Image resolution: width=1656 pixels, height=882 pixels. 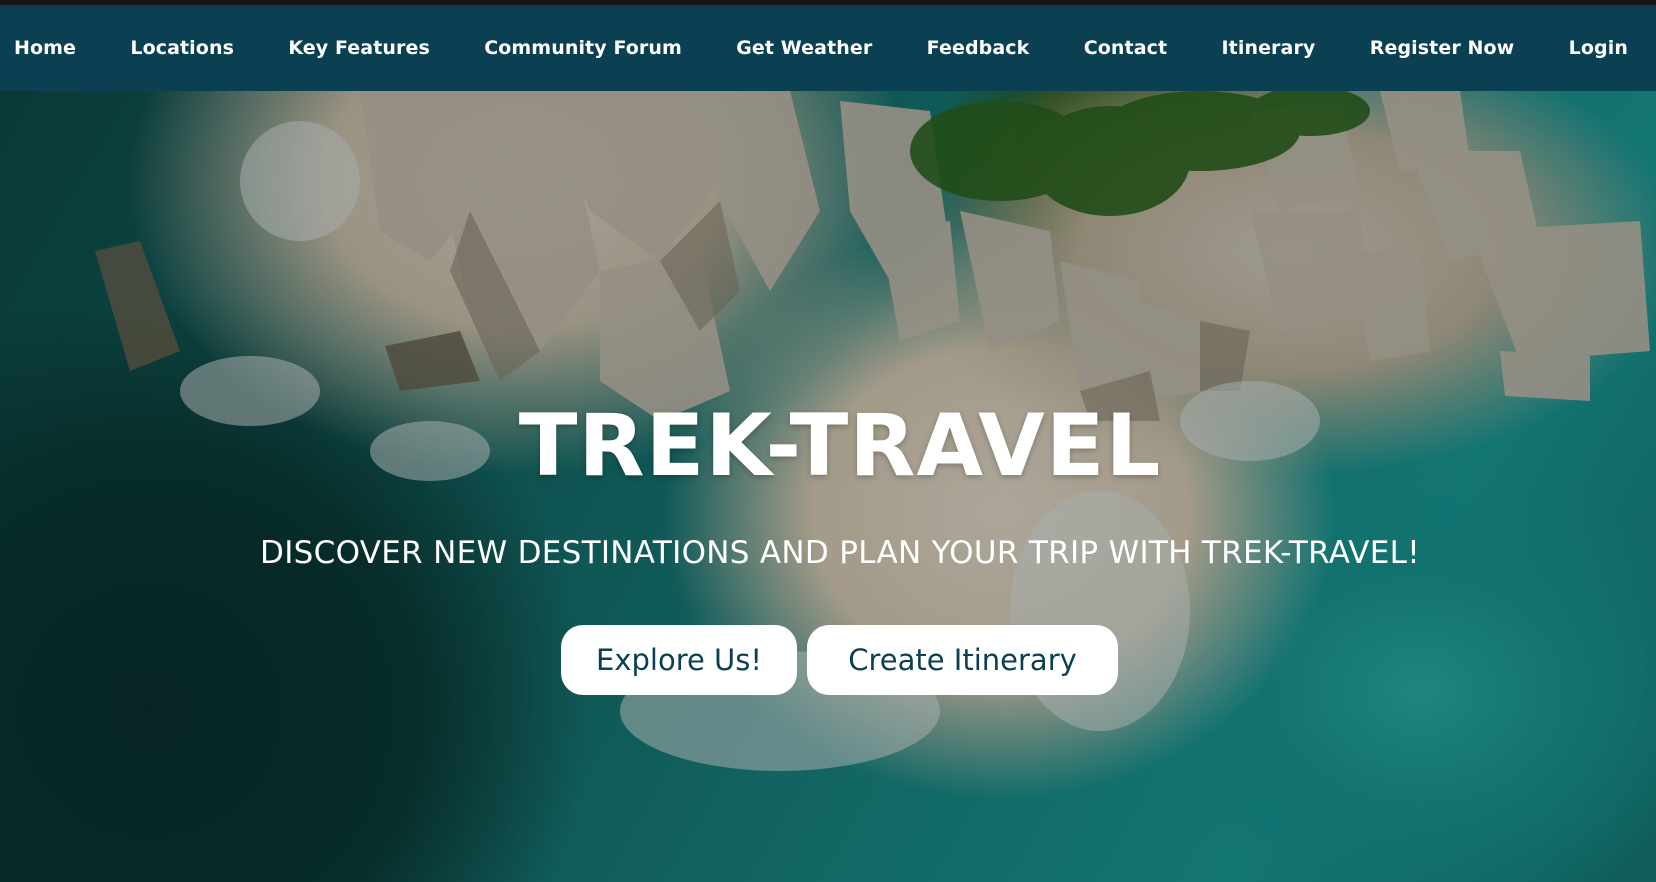 I want to click on create-itinerary-button: Create Itinerary, so click(x=962, y=660).